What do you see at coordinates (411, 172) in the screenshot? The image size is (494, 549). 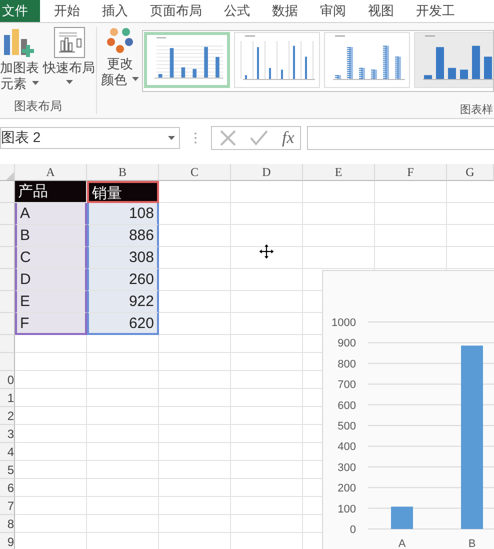 I see `column-header: F` at bounding box center [411, 172].